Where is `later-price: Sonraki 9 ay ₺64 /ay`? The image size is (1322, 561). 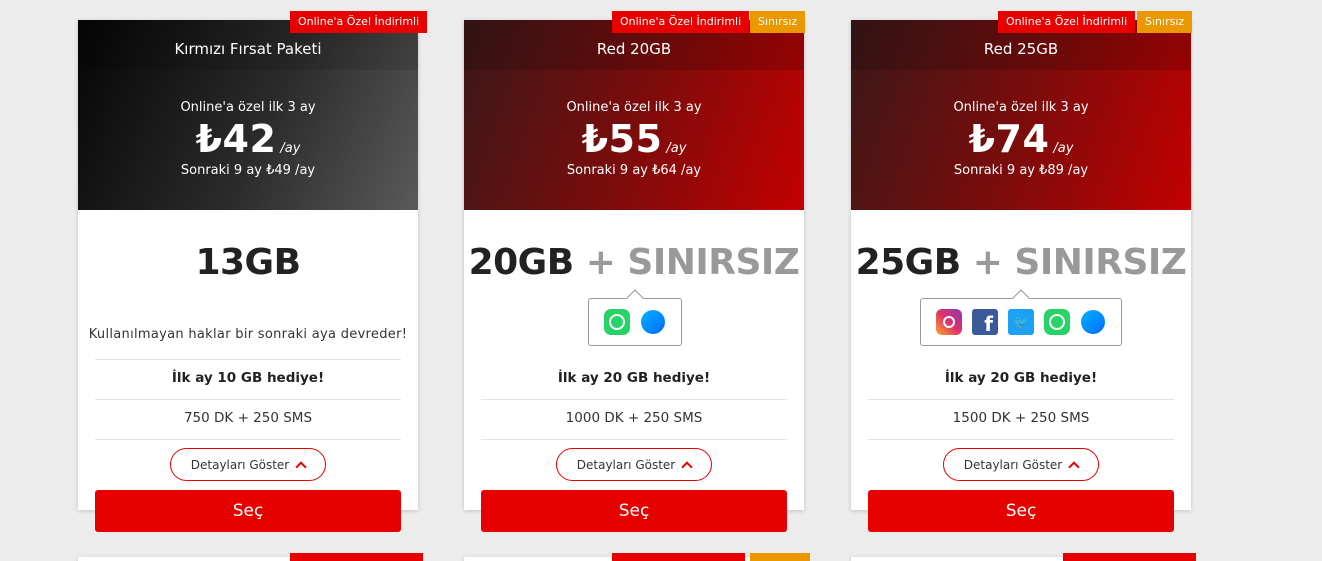 later-price: Sonraki 9 ay ₺64 /ay is located at coordinates (634, 170).